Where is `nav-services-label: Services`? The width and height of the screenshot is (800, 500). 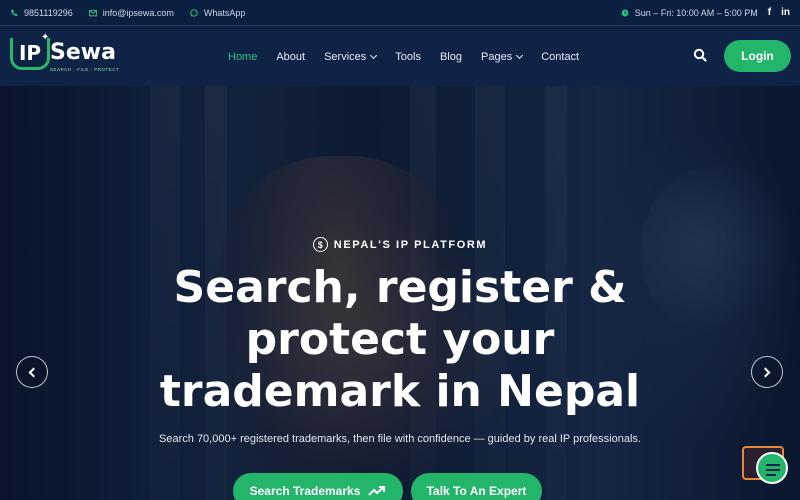
nav-services-label: Services is located at coordinates (345, 56).